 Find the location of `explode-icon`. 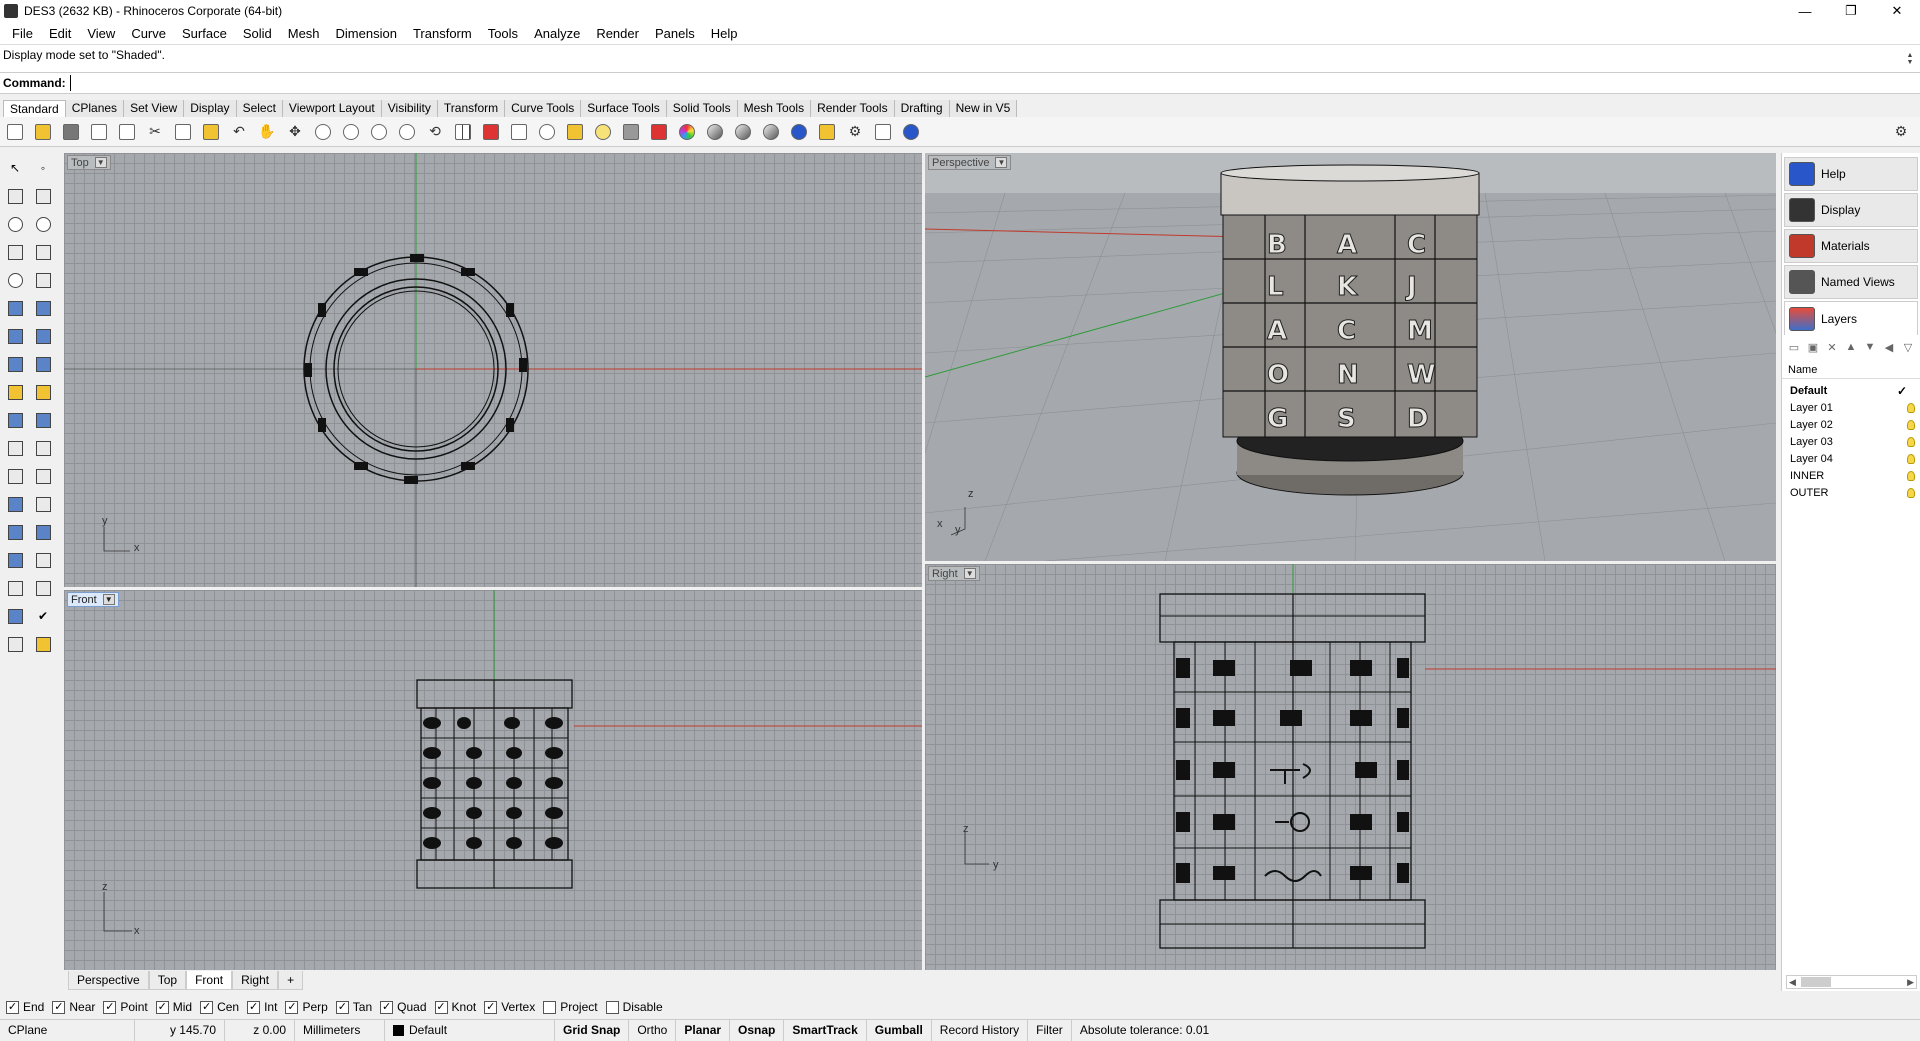

explode-icon is located at coordinates (43, 392).